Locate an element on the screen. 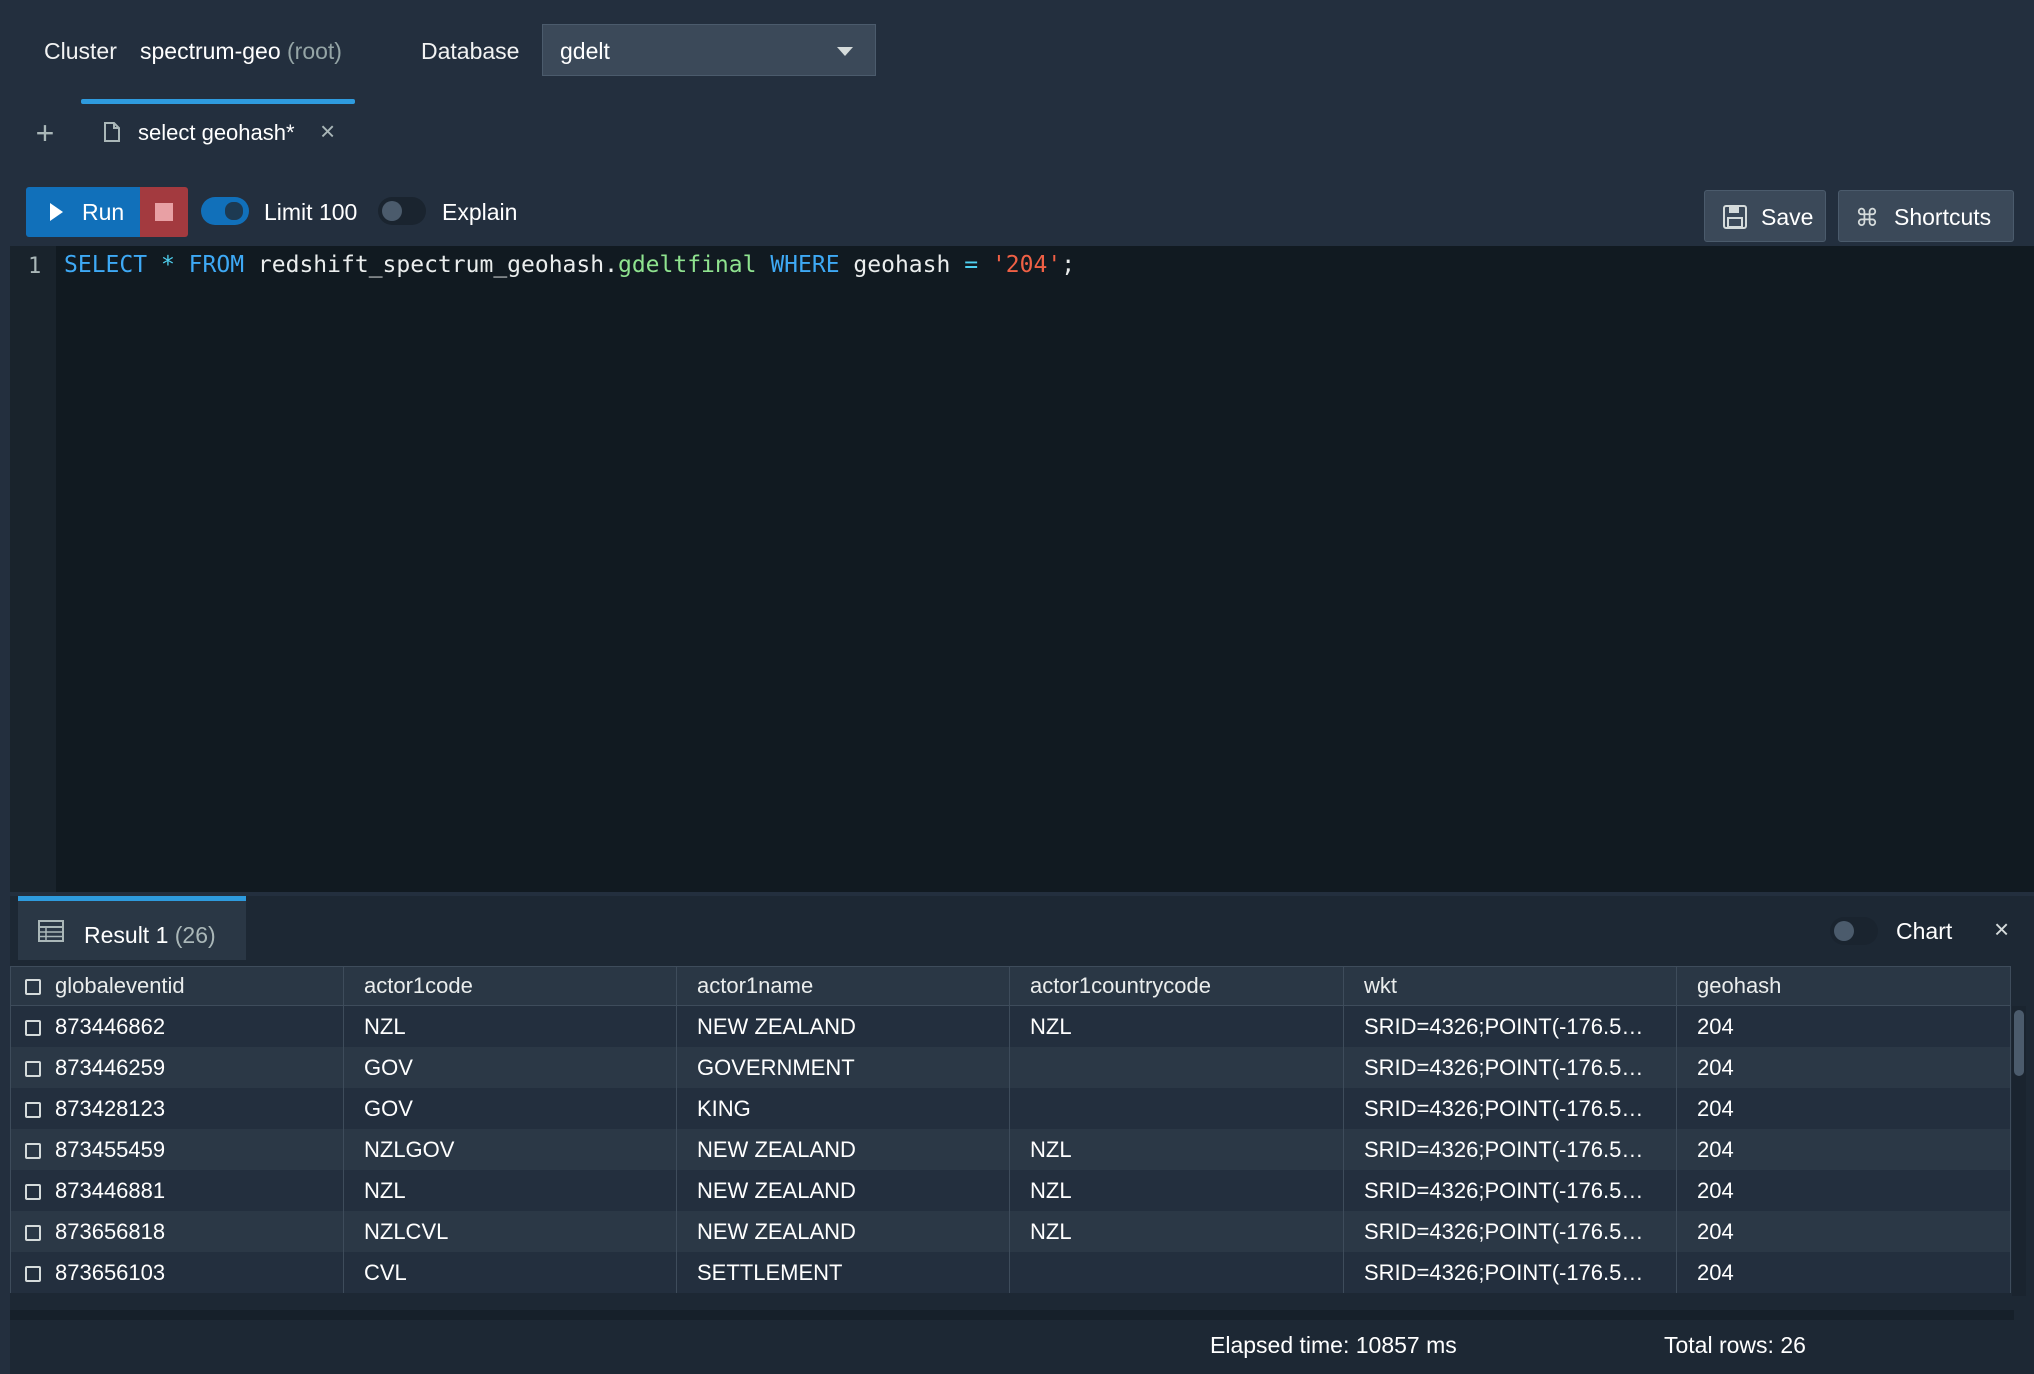  table-cell-actor1code: GOV is located at coordinates (510, 1108).